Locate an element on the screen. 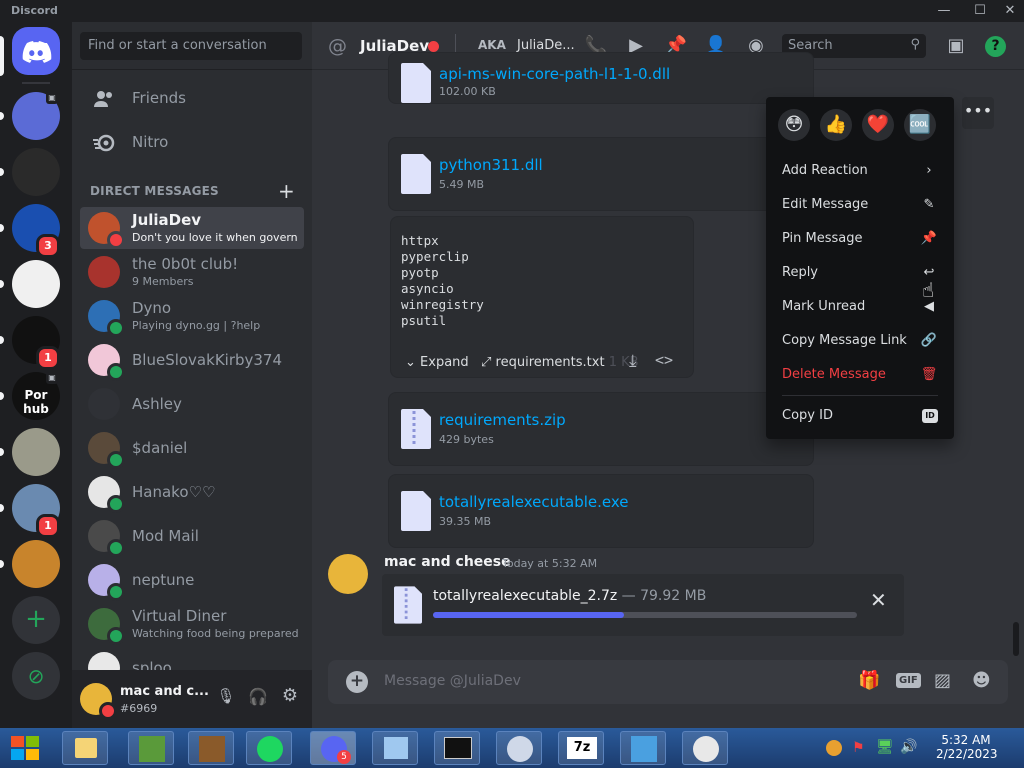 The image size is (1024, 768). inbox-icon: ▣ is located at coordinates (956, 46).